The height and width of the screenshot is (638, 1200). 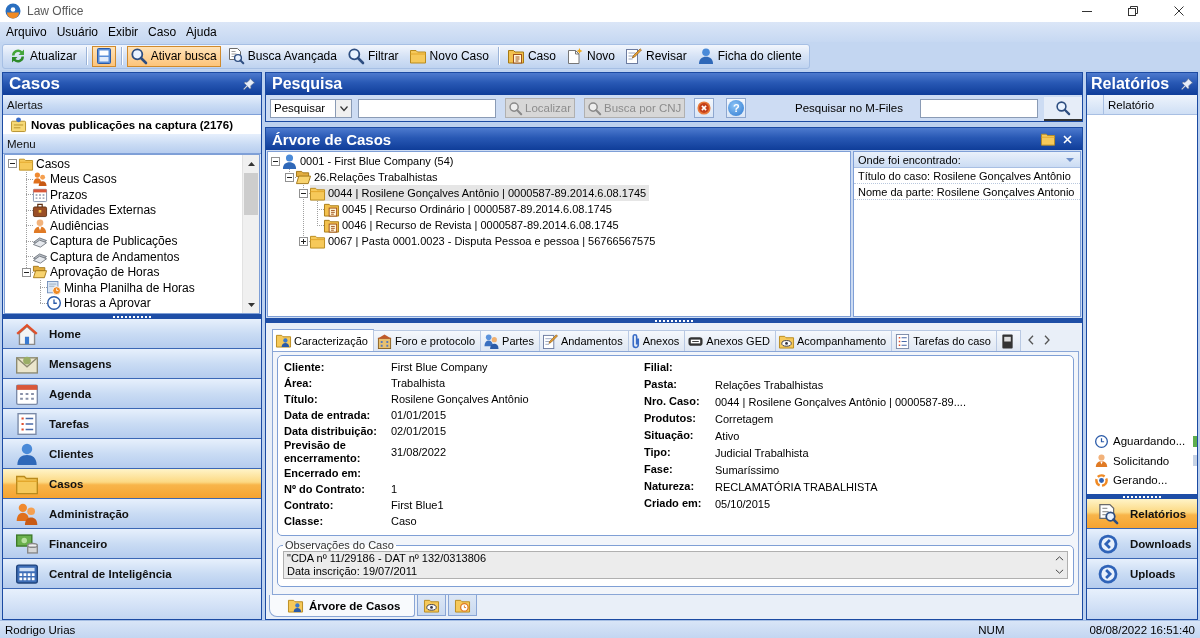 What do you see at coordinates (1142, 574) in the screenshot?
I see `nav-button: Uploads` at bounding box center [1142, 574].